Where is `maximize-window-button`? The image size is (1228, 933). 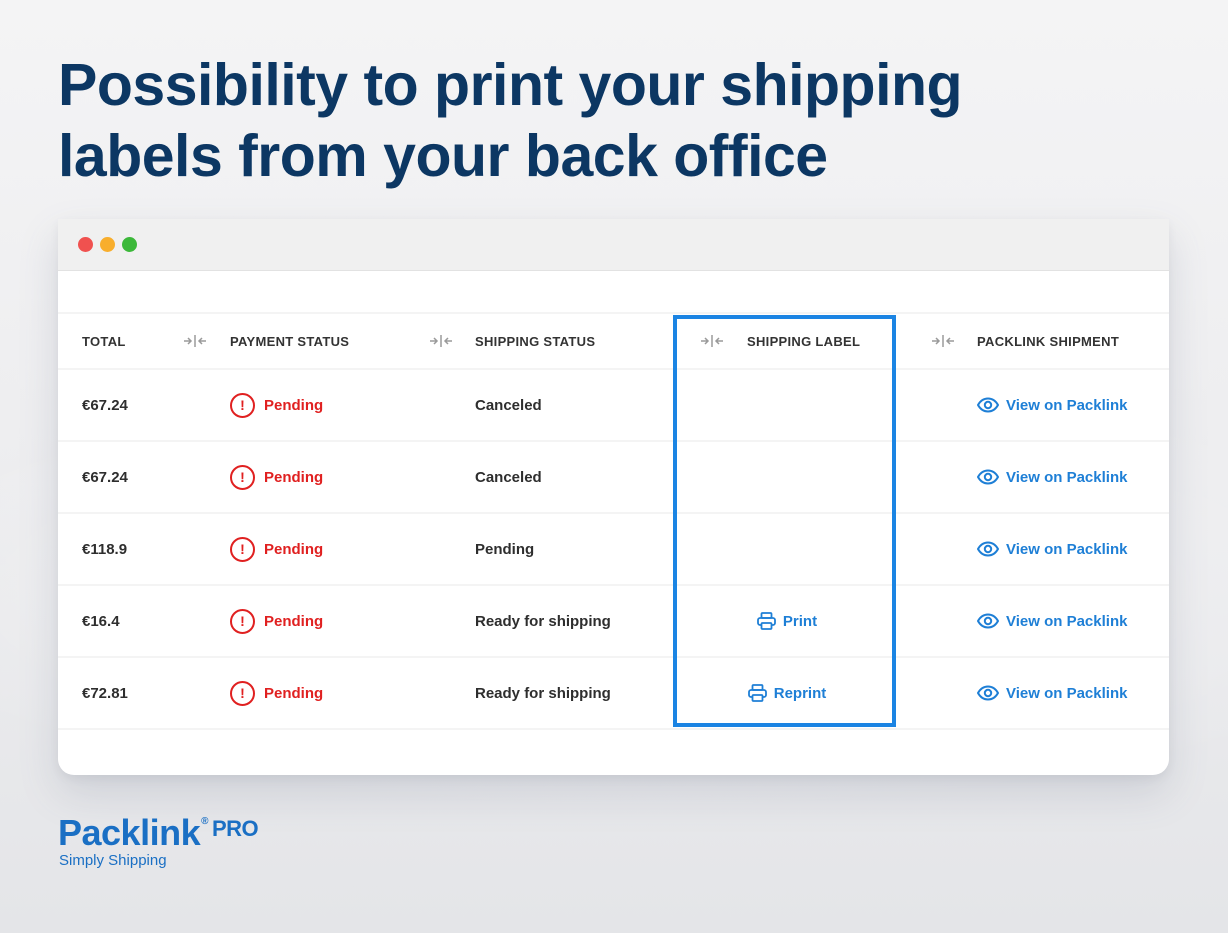 maximize-window-button is located at coordinates (129, 244).